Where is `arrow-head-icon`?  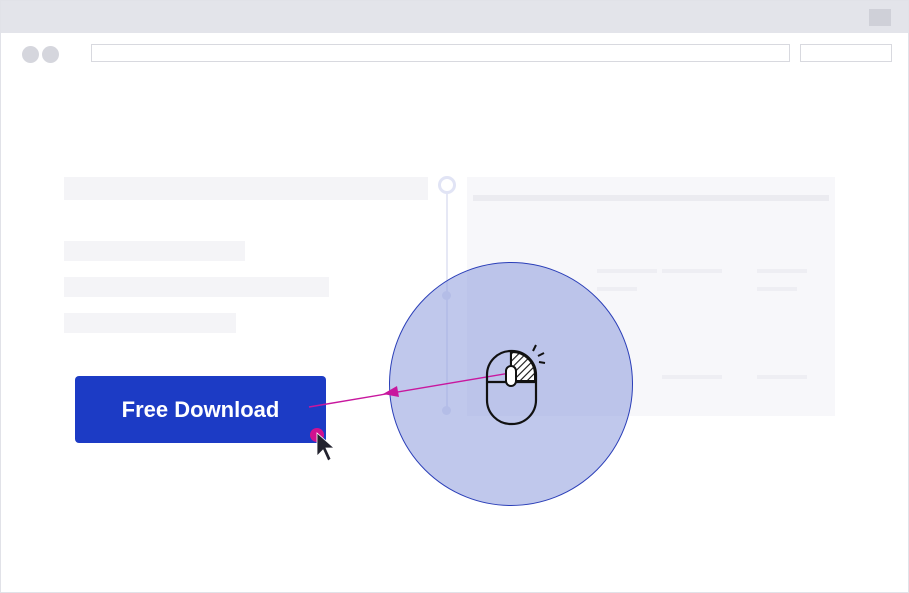 arrow-head-icon is located at coordinates (391, 391).